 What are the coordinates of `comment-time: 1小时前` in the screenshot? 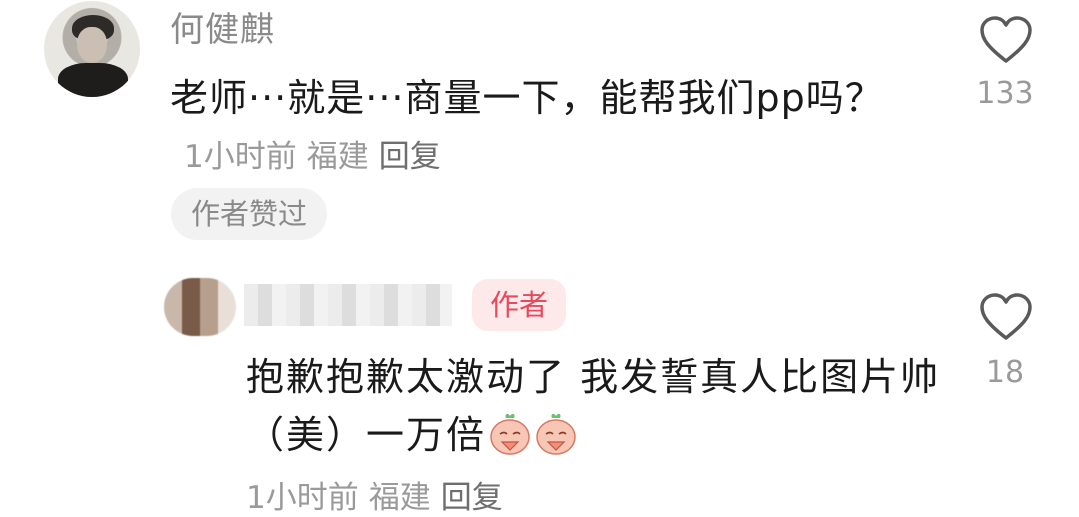 It's located at (240, 157).